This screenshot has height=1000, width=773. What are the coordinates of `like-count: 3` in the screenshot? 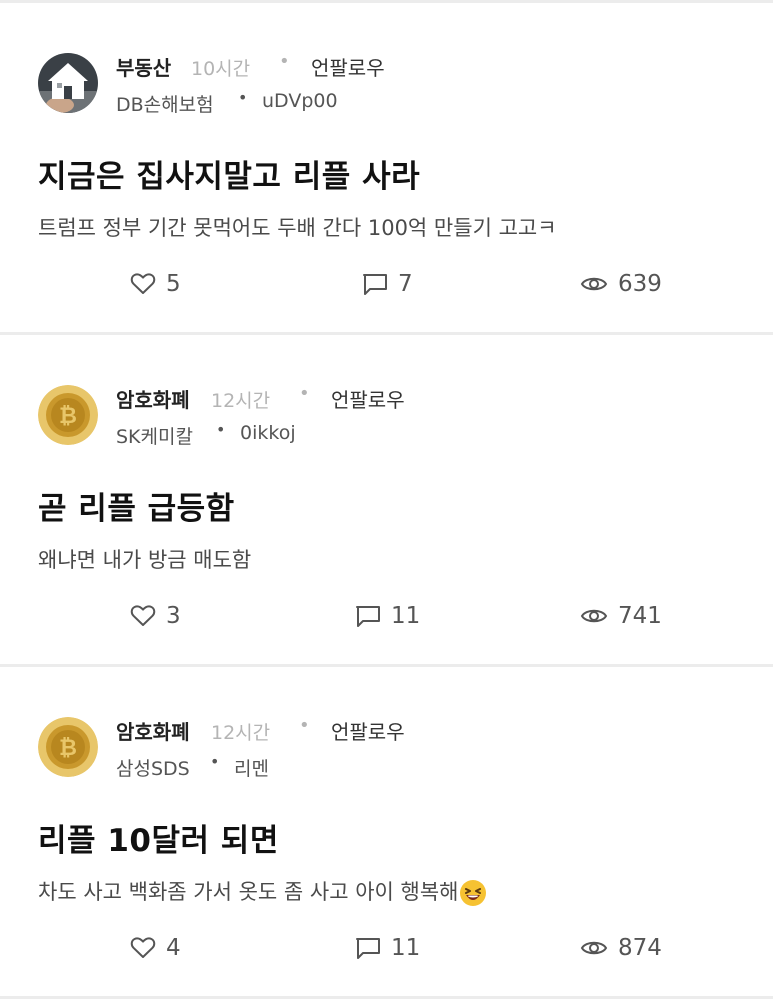 It's located at (173, 616).